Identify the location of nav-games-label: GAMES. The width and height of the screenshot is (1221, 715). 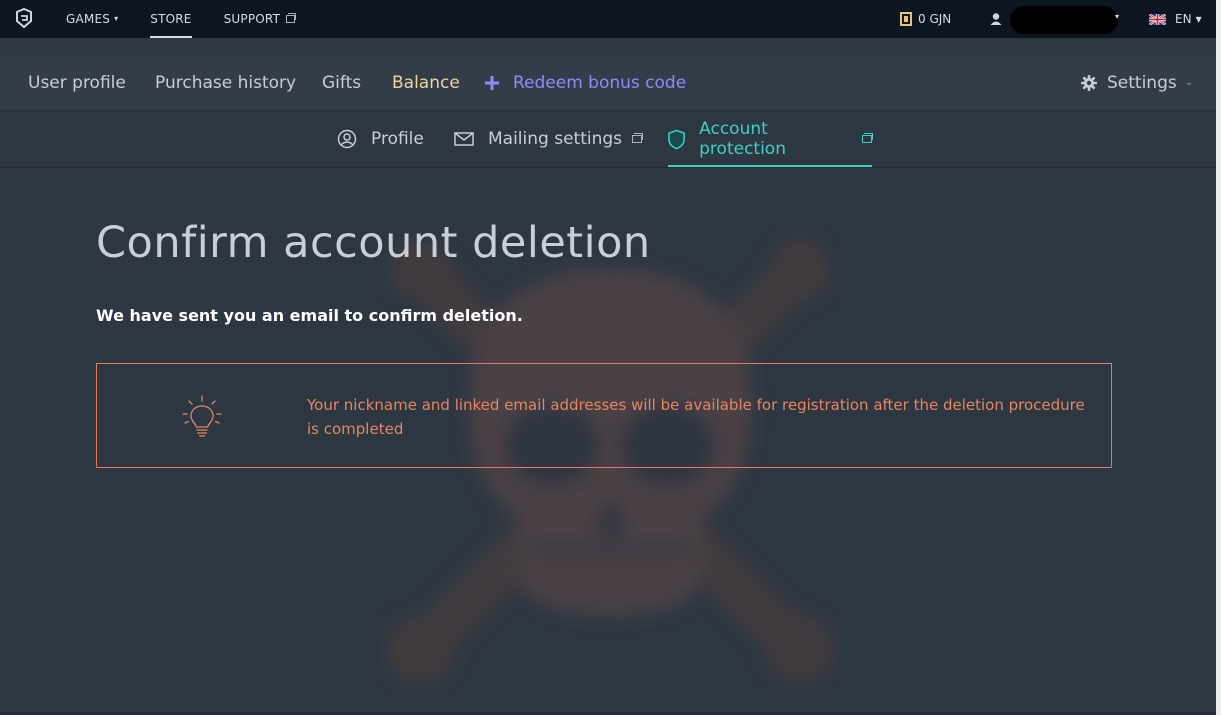
(88, 19).